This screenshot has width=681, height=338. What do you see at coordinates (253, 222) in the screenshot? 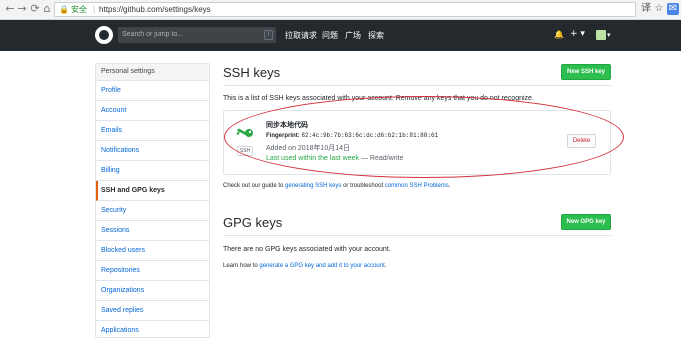
I see `gpg-keys-heading: GPG keys` at bounding box center [253, 222].